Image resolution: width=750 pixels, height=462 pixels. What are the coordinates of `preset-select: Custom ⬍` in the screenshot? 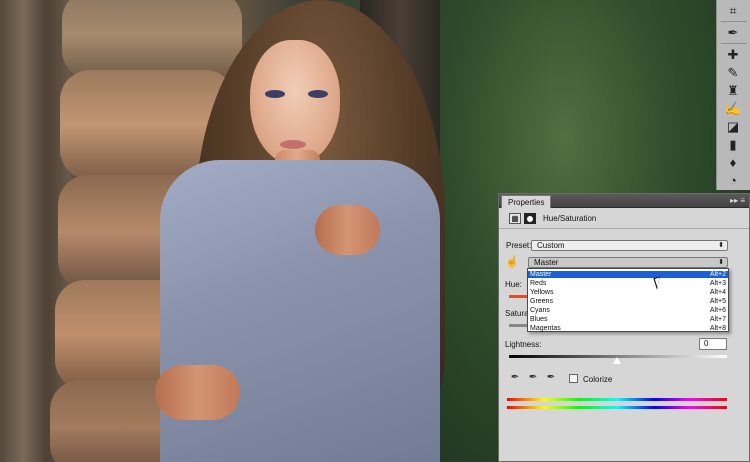 It's located at (629, 245).